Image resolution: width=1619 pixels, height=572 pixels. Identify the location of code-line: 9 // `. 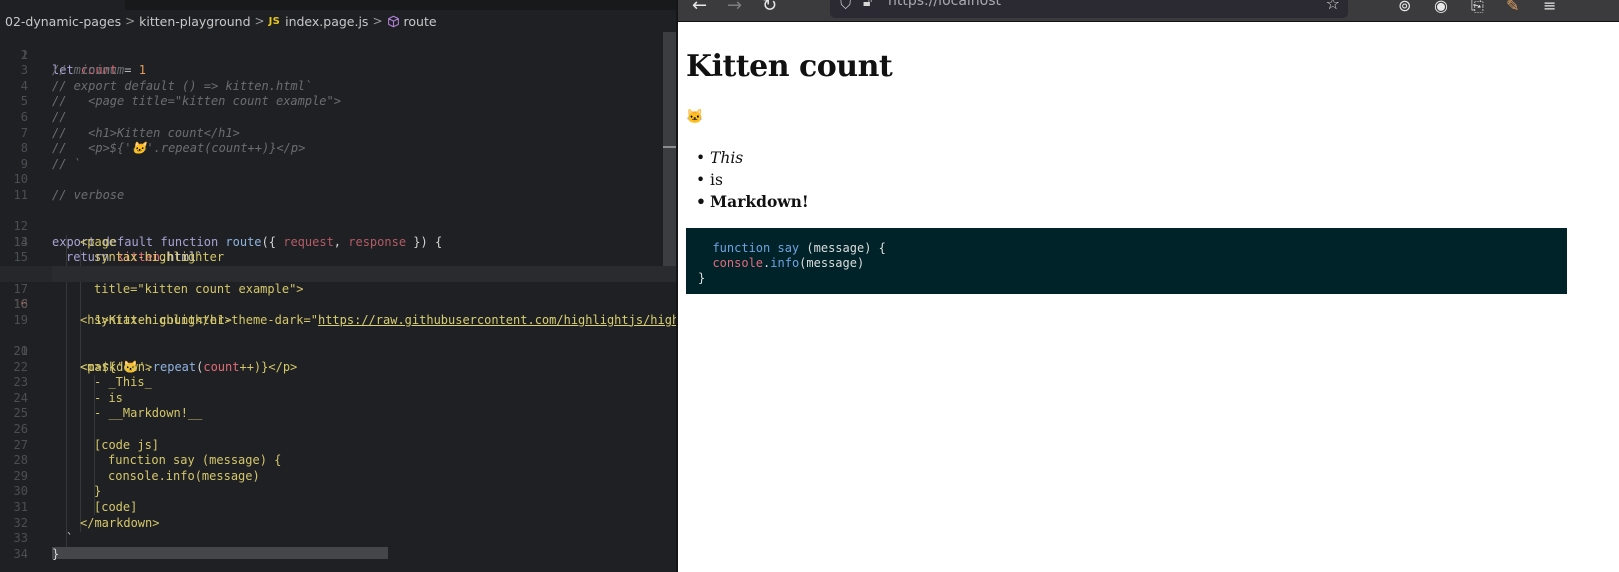
(338, 165).